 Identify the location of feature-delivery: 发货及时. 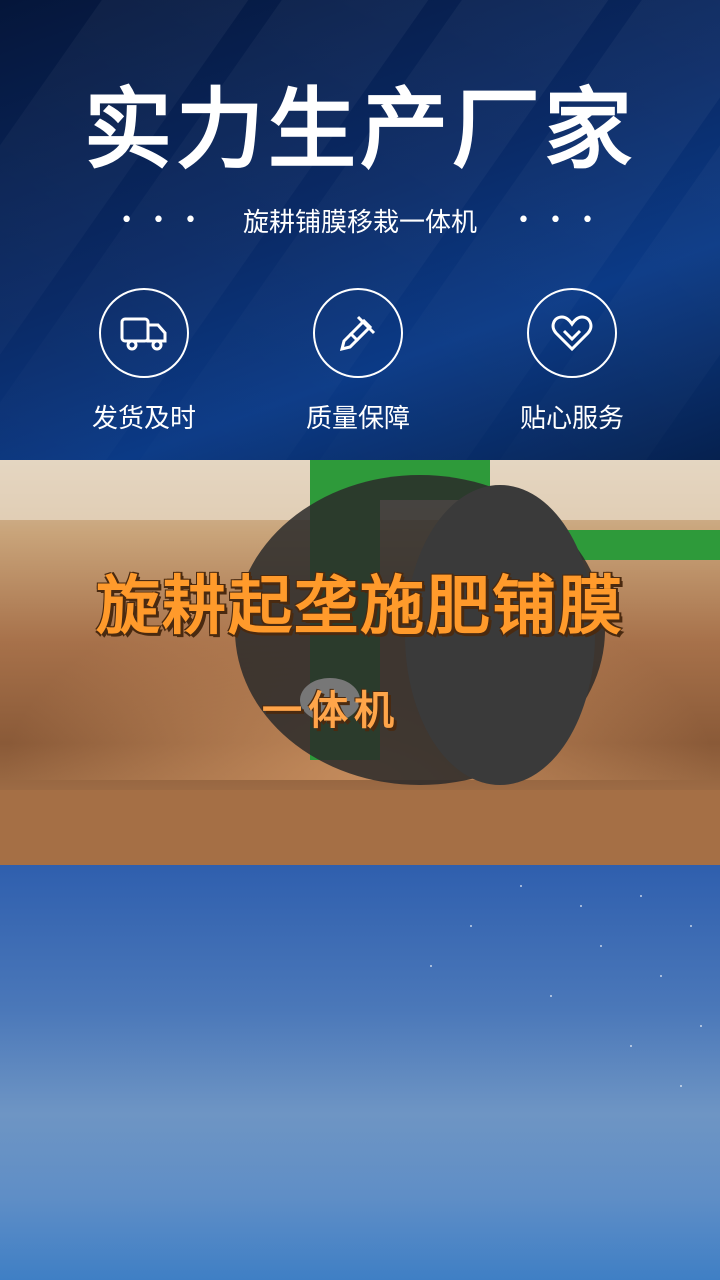
(144, 361).